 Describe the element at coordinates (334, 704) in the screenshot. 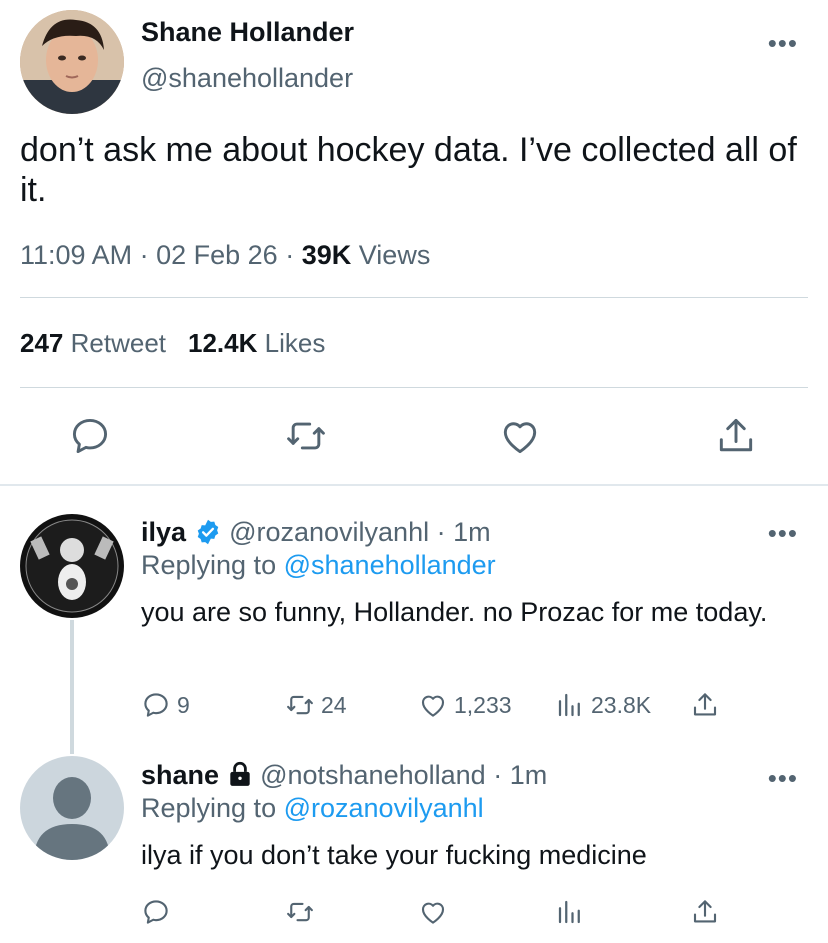

I see `retweet-count: 24` at that location.